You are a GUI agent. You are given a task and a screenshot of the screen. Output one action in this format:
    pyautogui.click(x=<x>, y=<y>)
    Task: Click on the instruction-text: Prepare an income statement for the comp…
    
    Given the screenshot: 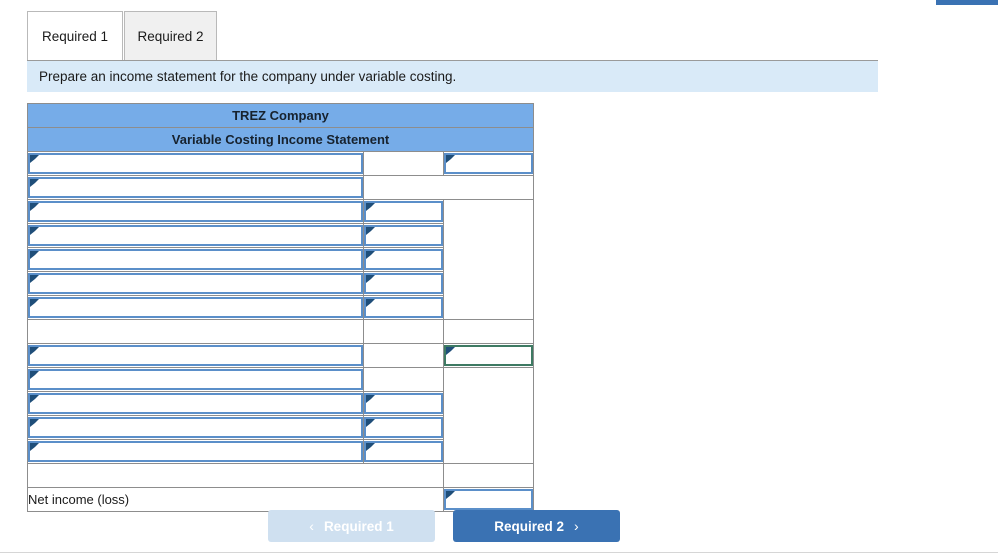 What is the action you would take?
    pyautogui.click(x=248, y=76)
    